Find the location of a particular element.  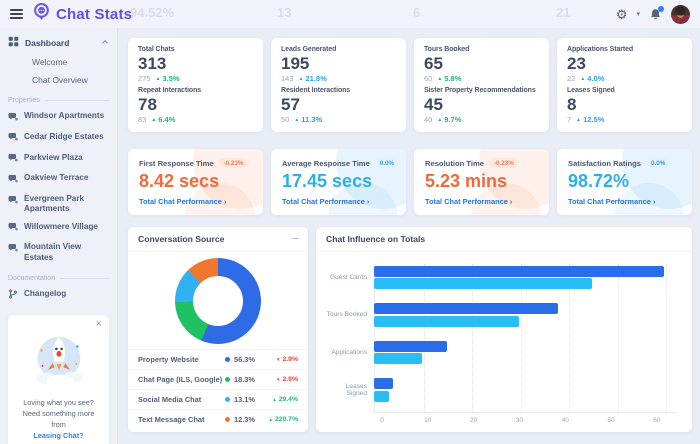

stat-trend: ▲ 21.8% is located at coordinates (313, 78).